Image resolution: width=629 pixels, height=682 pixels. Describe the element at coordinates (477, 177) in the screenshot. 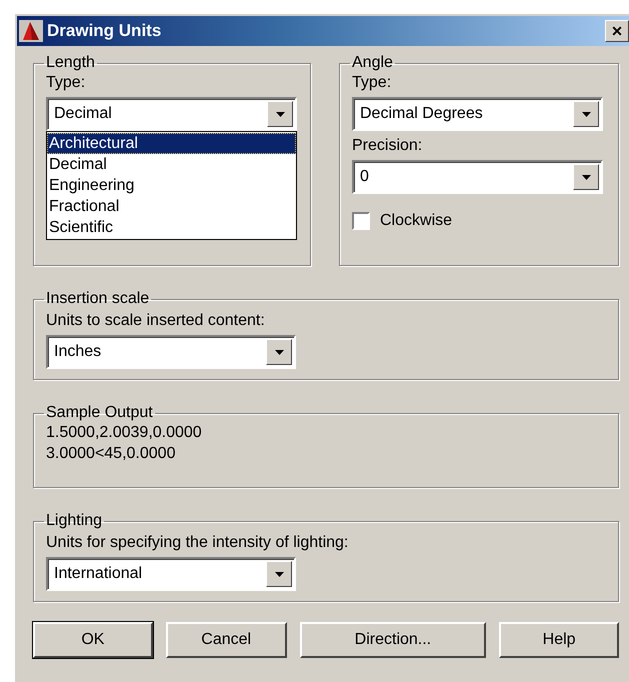

I see `dropdown-field: 0` at that location.